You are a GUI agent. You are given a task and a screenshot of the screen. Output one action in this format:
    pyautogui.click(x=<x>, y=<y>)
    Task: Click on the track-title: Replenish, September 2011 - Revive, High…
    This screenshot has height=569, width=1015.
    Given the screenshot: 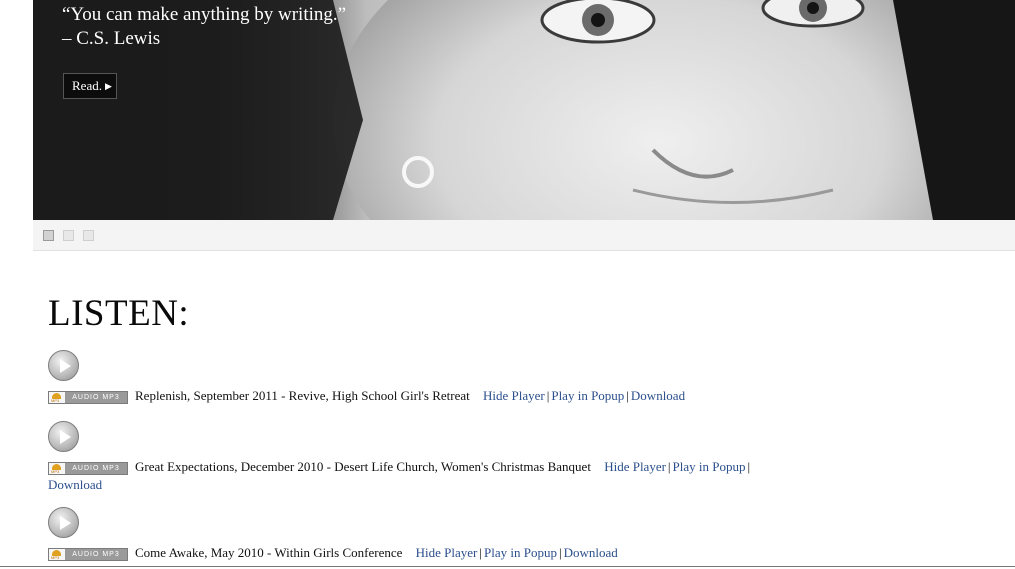 What is the action you would take?
    pyautogui.click(x=302, y=395)
    